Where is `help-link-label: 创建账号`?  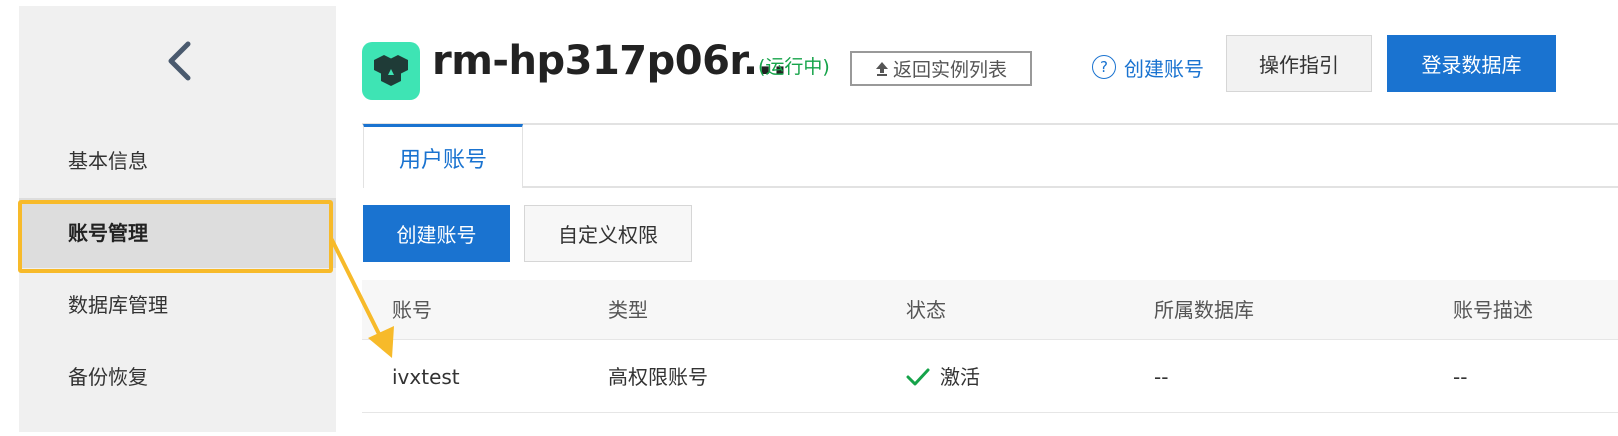 help-link-label: 创建账号 is located at coordinates (1164, 68).